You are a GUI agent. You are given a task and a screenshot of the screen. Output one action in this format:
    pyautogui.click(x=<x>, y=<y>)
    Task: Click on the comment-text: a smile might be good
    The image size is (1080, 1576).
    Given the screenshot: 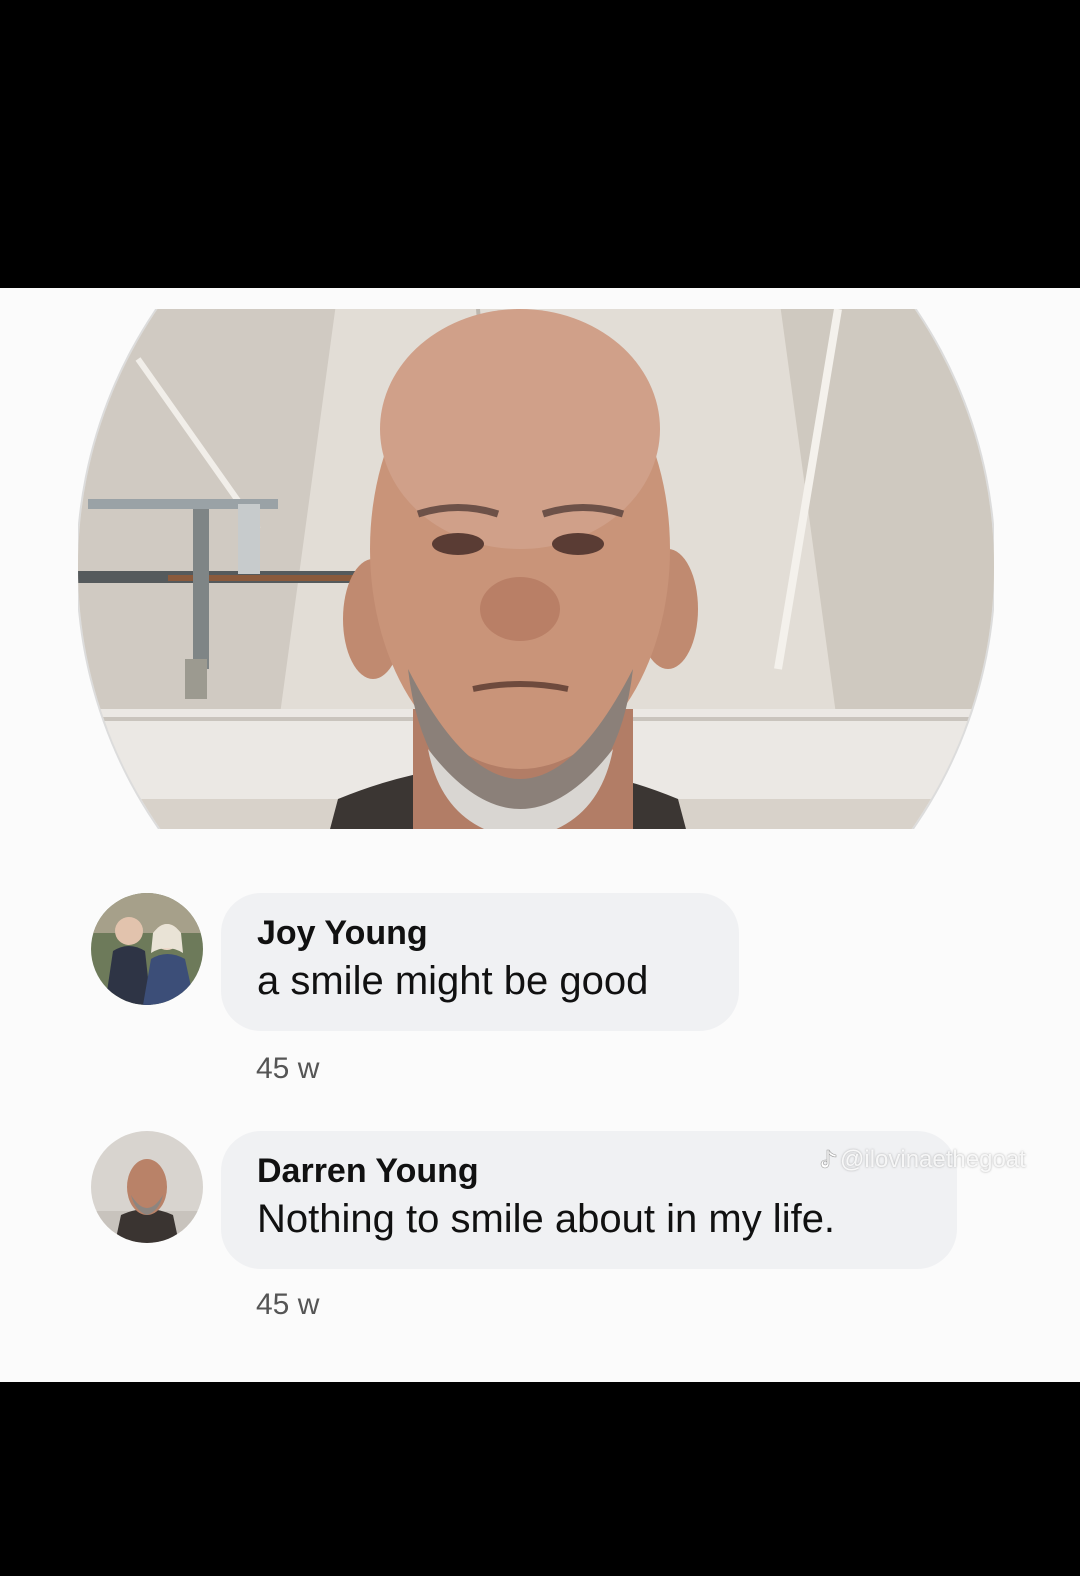 What is the action you would take?
    pyautogui.click(x=453, y=981)
    